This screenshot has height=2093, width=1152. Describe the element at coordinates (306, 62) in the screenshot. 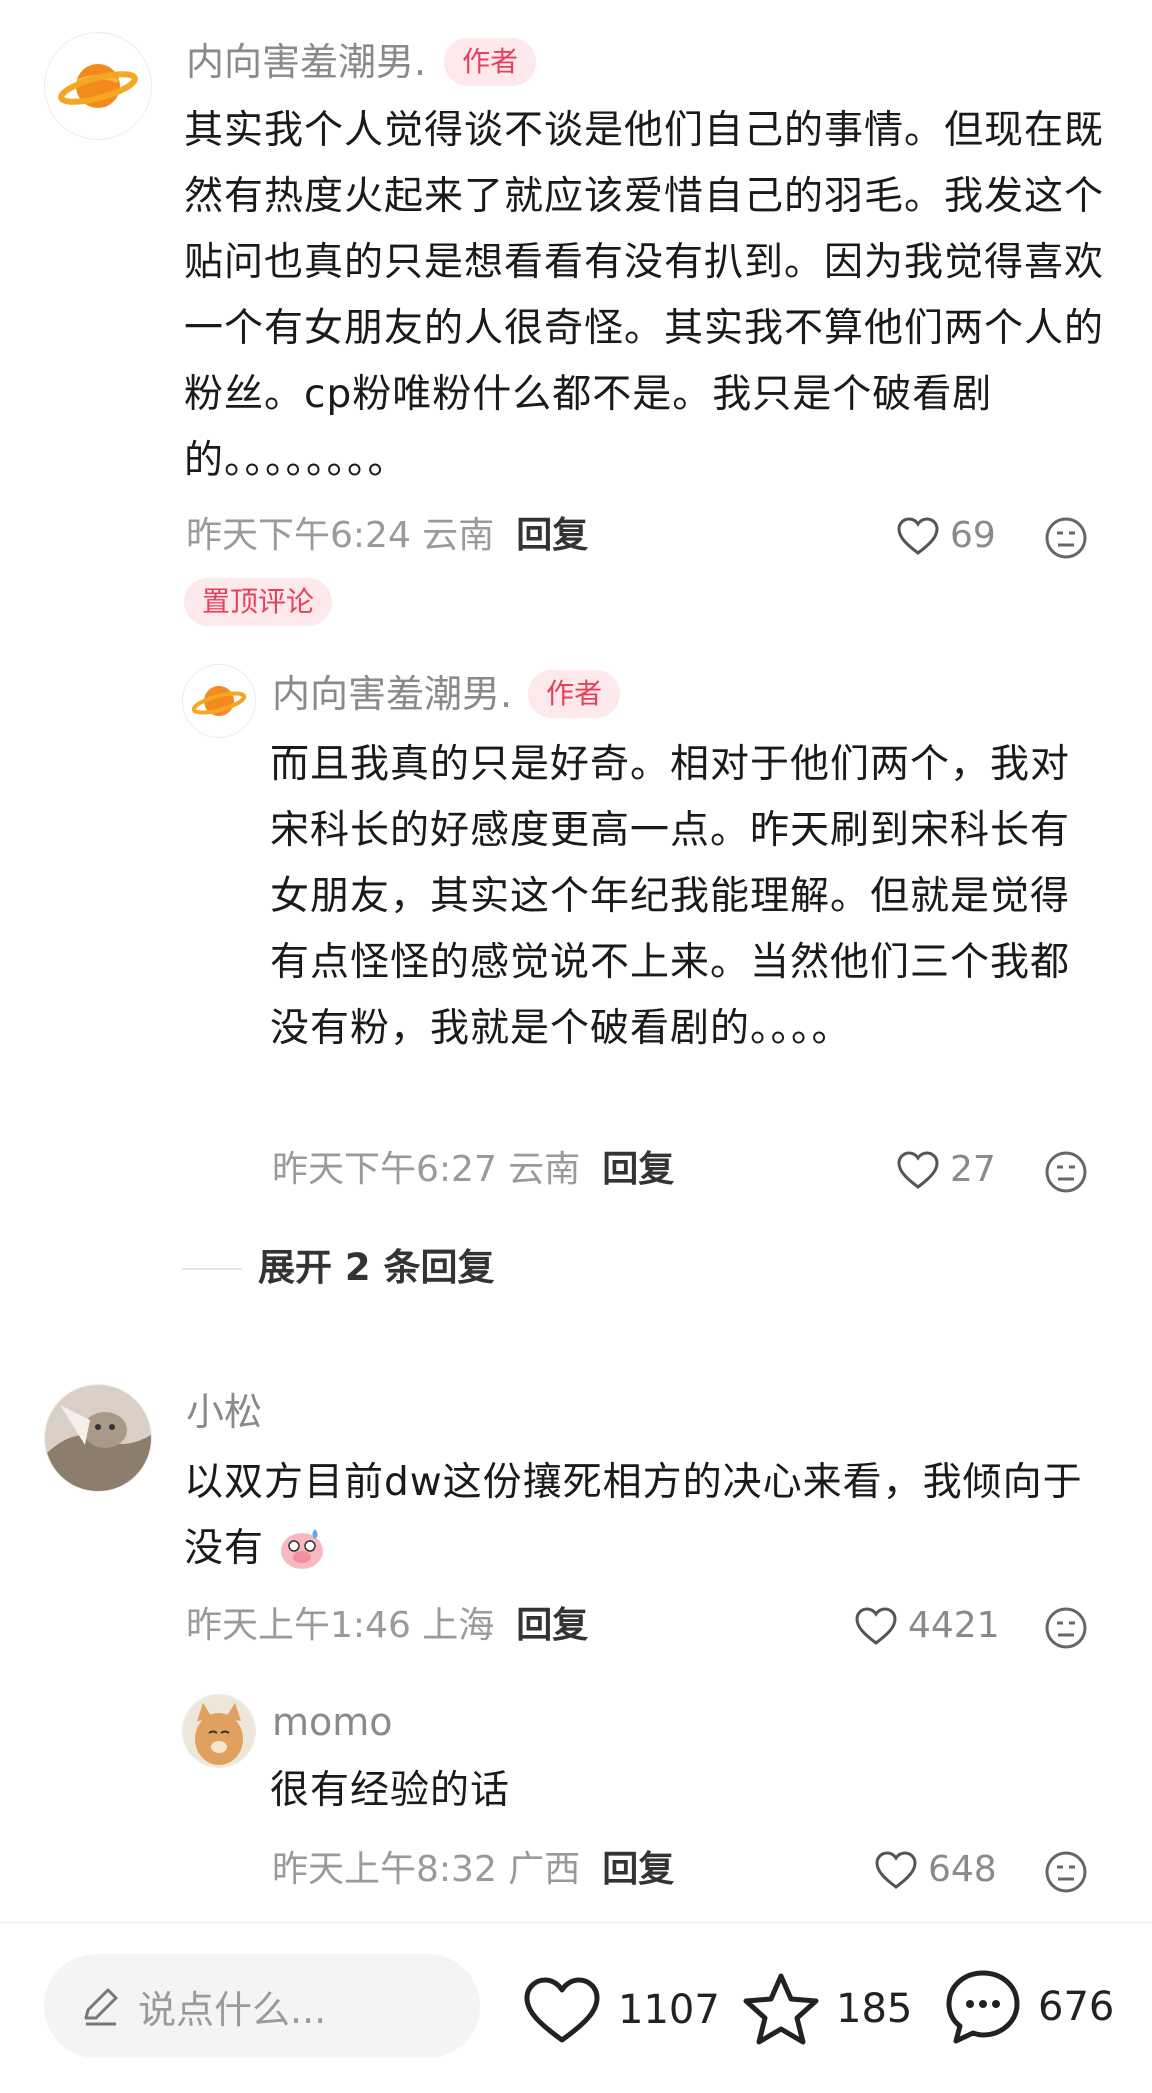

I see `comment-author: 内向害羞潮男.` at that location.